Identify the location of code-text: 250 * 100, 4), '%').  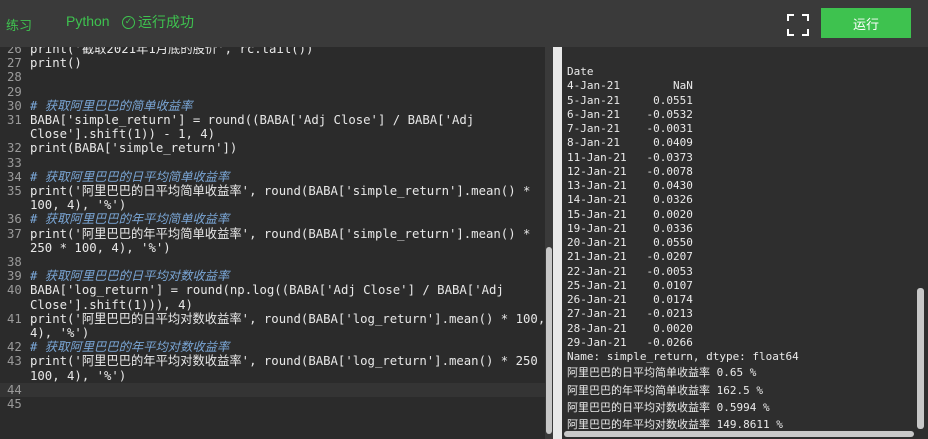
(100, 247).